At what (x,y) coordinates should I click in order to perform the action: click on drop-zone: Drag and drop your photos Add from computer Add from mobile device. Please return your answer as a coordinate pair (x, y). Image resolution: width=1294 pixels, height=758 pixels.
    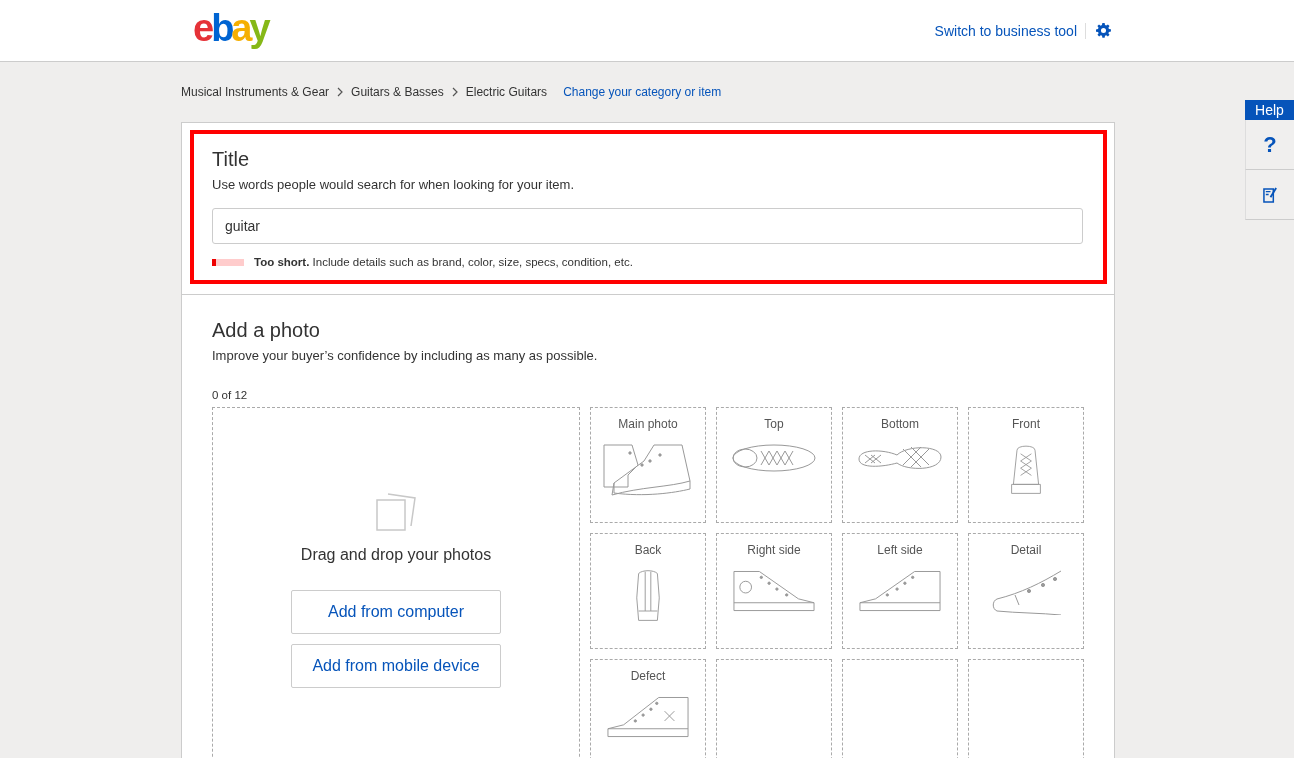
    Looking at the image, I should click on (396, 582).